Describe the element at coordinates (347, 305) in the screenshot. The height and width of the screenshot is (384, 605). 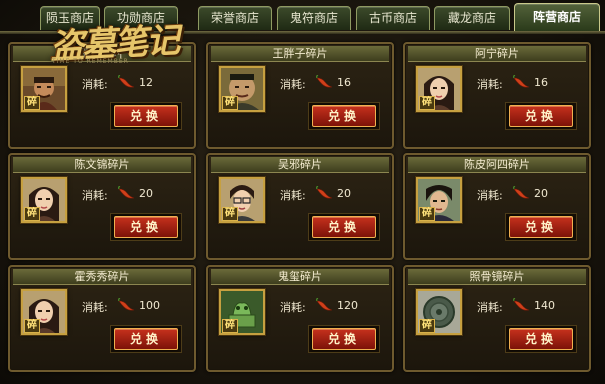
I see `cost-value: 120` at that location.